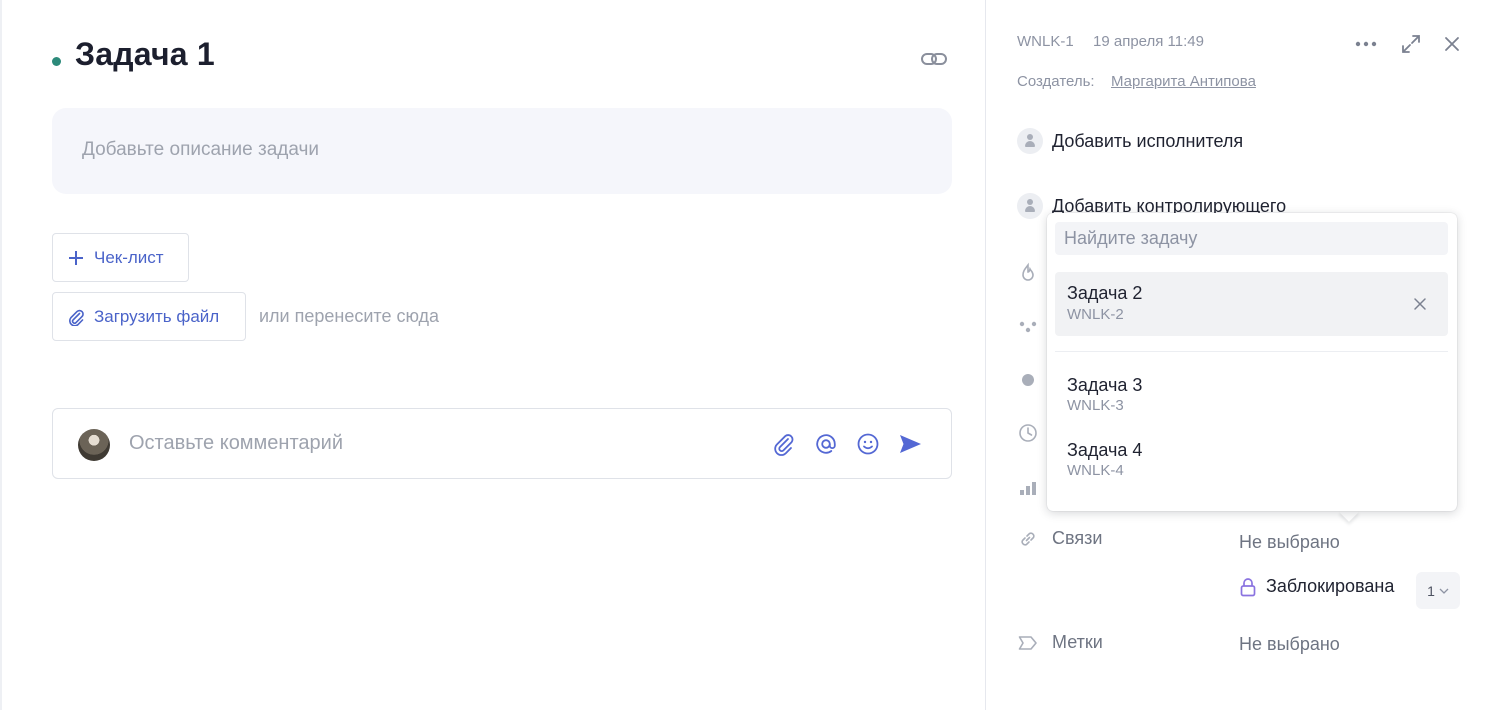  Describe the element at coordinates (1330, 586) in the screenshot. I see `blocked-label: Заблокирована` at that location.